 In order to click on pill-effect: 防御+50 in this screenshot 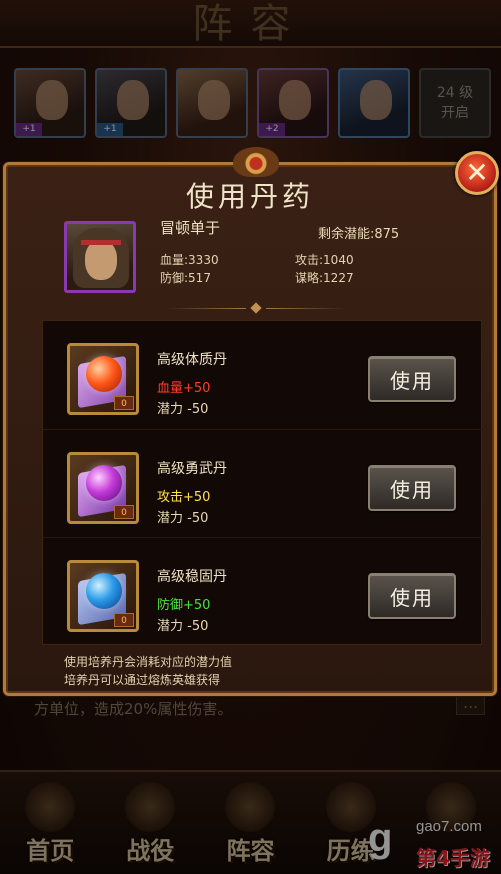, I will do `click(183, 603)`.